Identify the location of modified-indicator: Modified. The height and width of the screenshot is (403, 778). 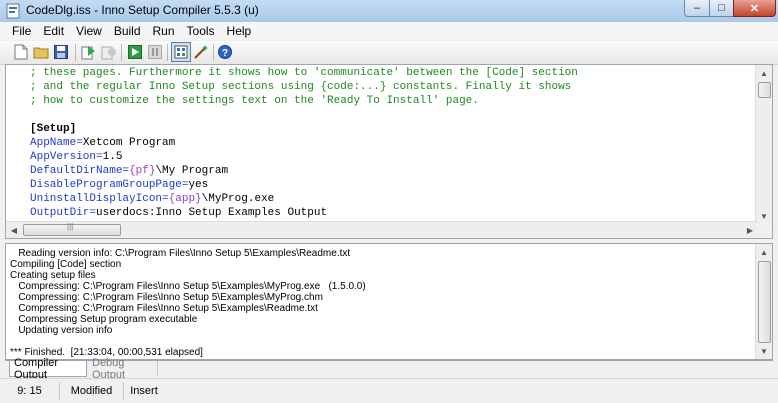
(92, 391).